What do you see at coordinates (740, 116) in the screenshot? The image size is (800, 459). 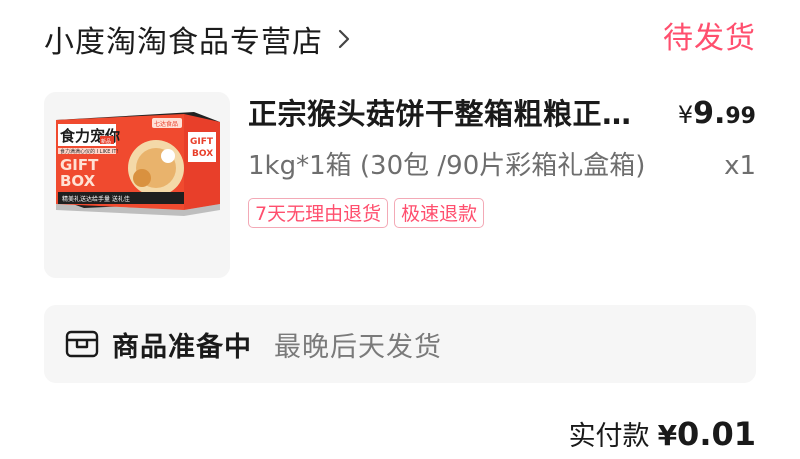 I see `price-decimal: 99` at bounding box center [740, 116].